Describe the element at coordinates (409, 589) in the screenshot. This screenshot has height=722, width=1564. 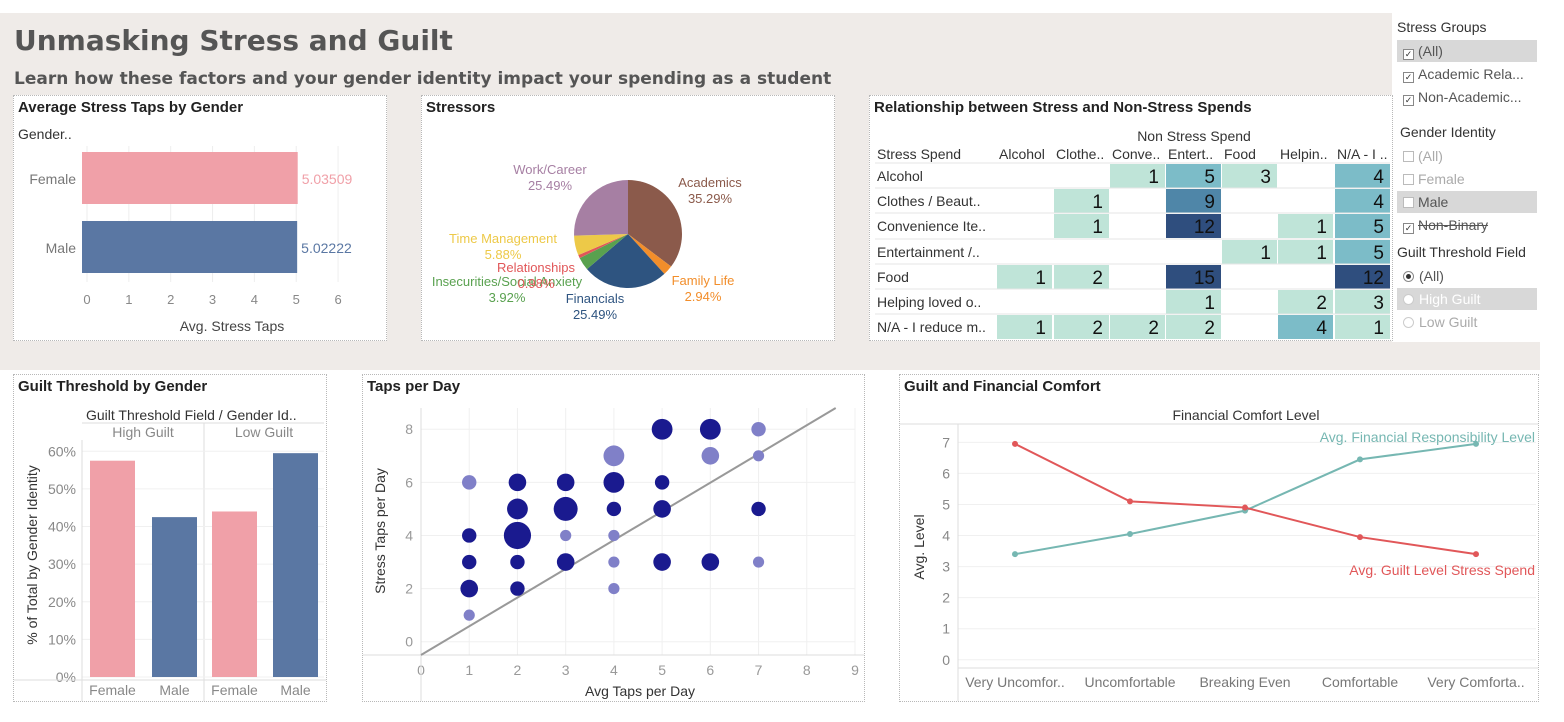
I see `y-tick-label: 2` at that location.